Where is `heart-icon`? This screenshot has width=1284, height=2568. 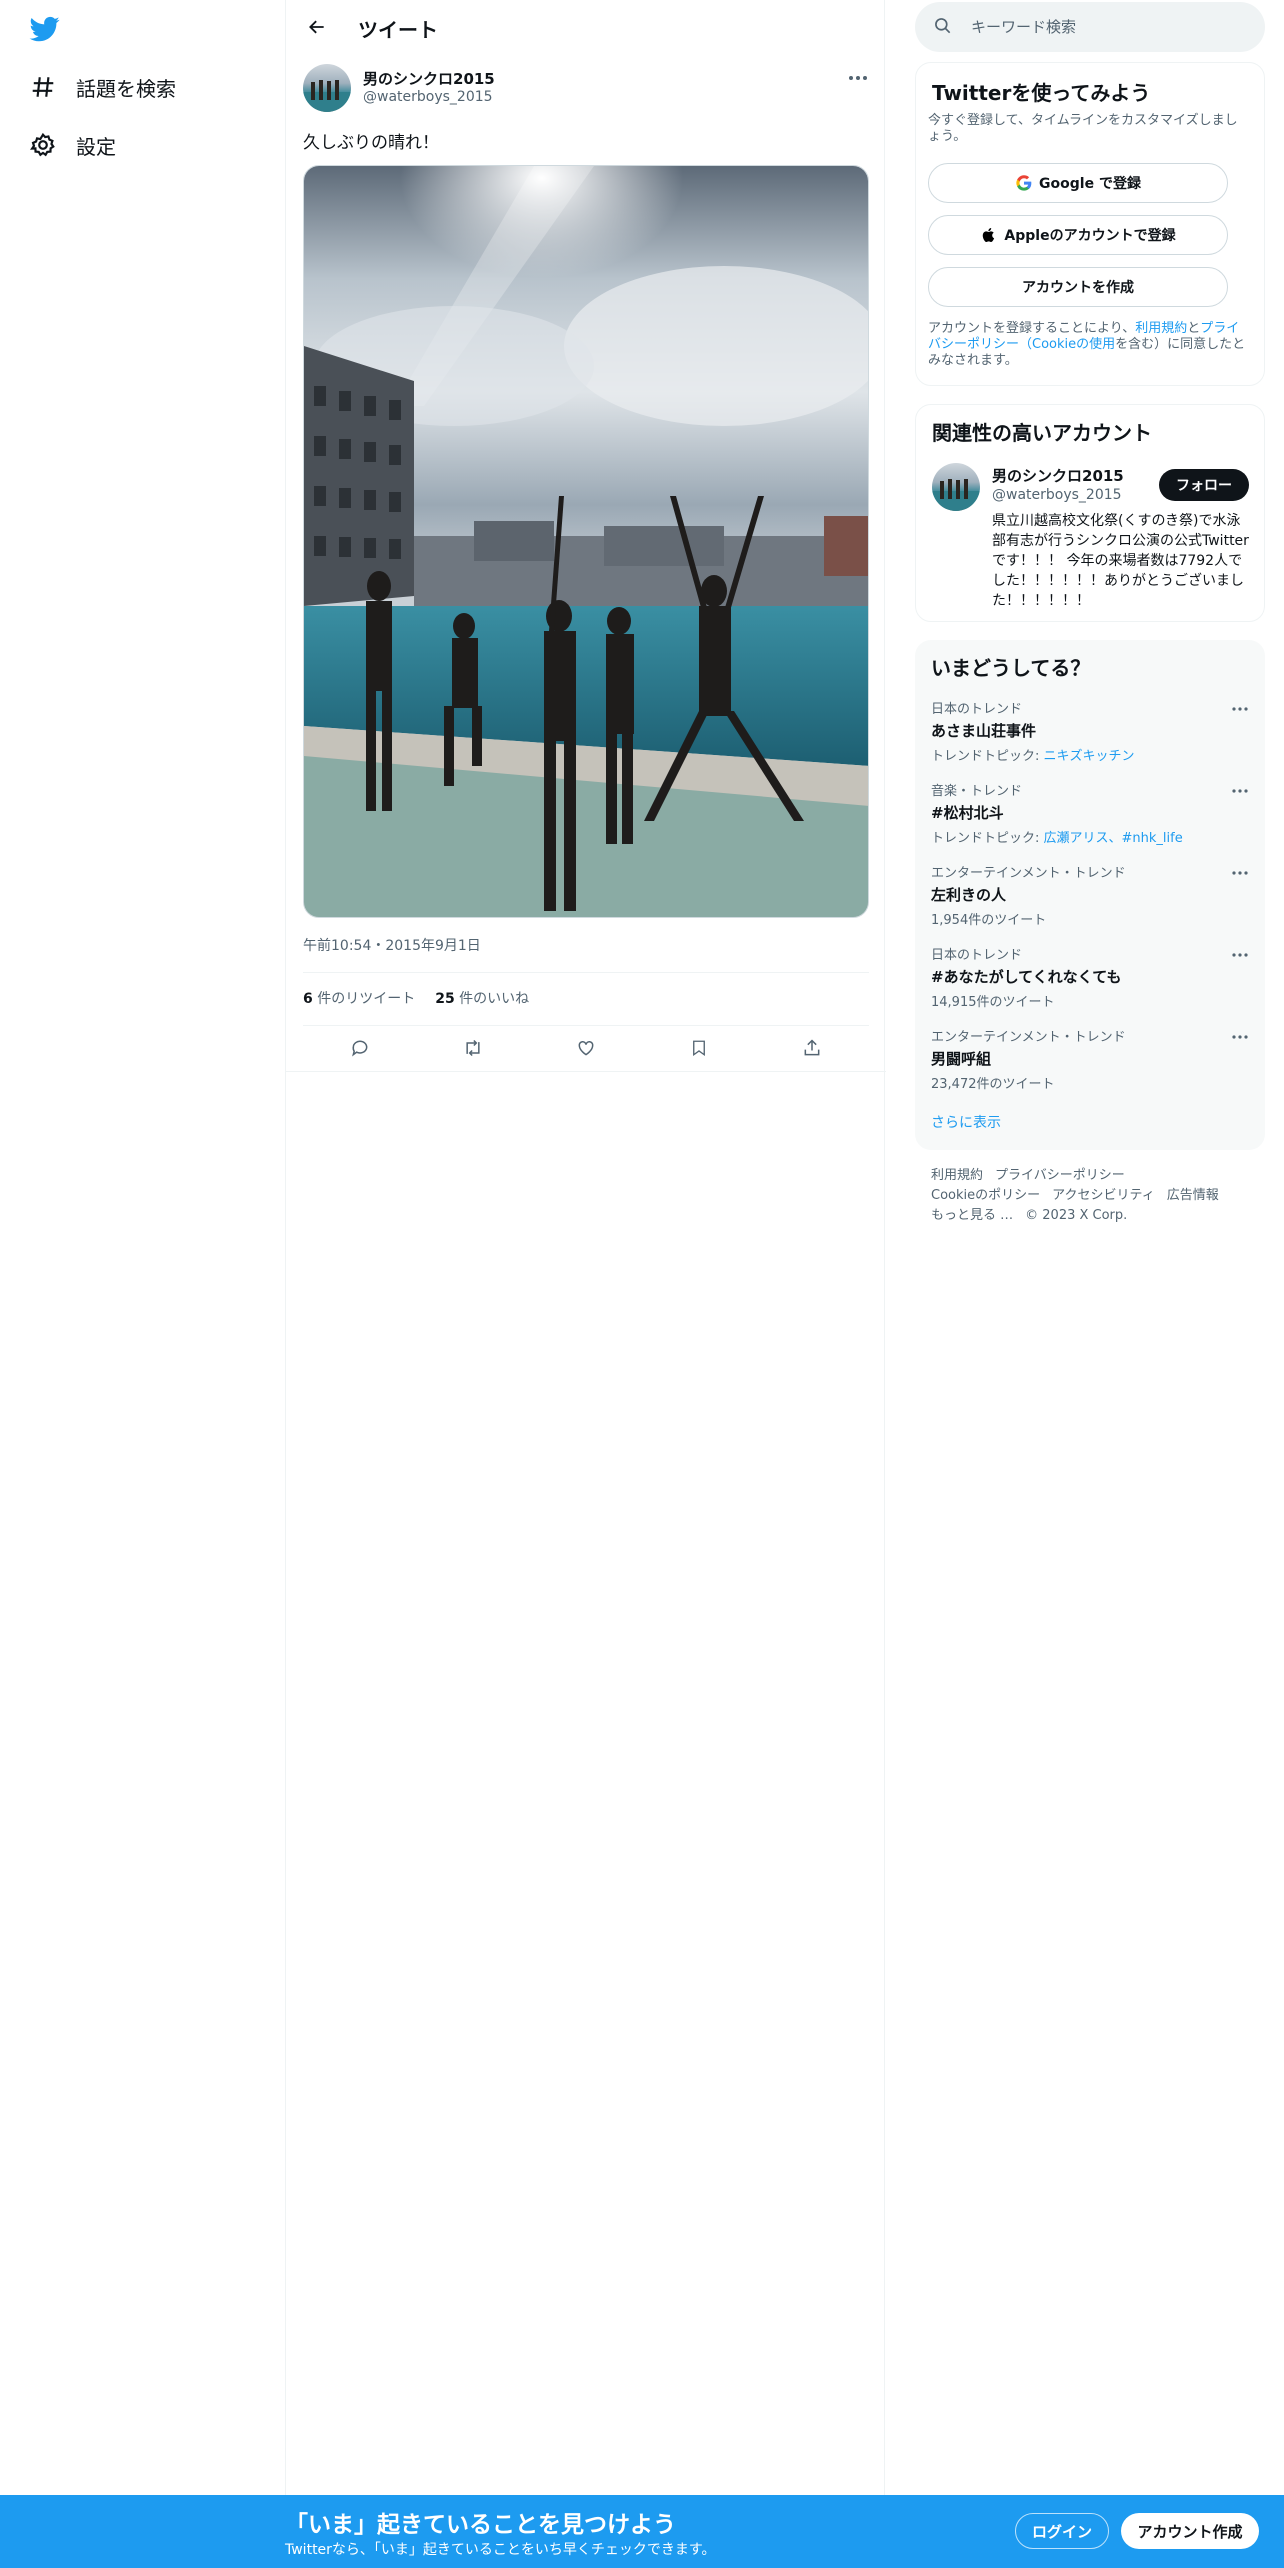
heart-icon is located at coordinates (586, 1048).